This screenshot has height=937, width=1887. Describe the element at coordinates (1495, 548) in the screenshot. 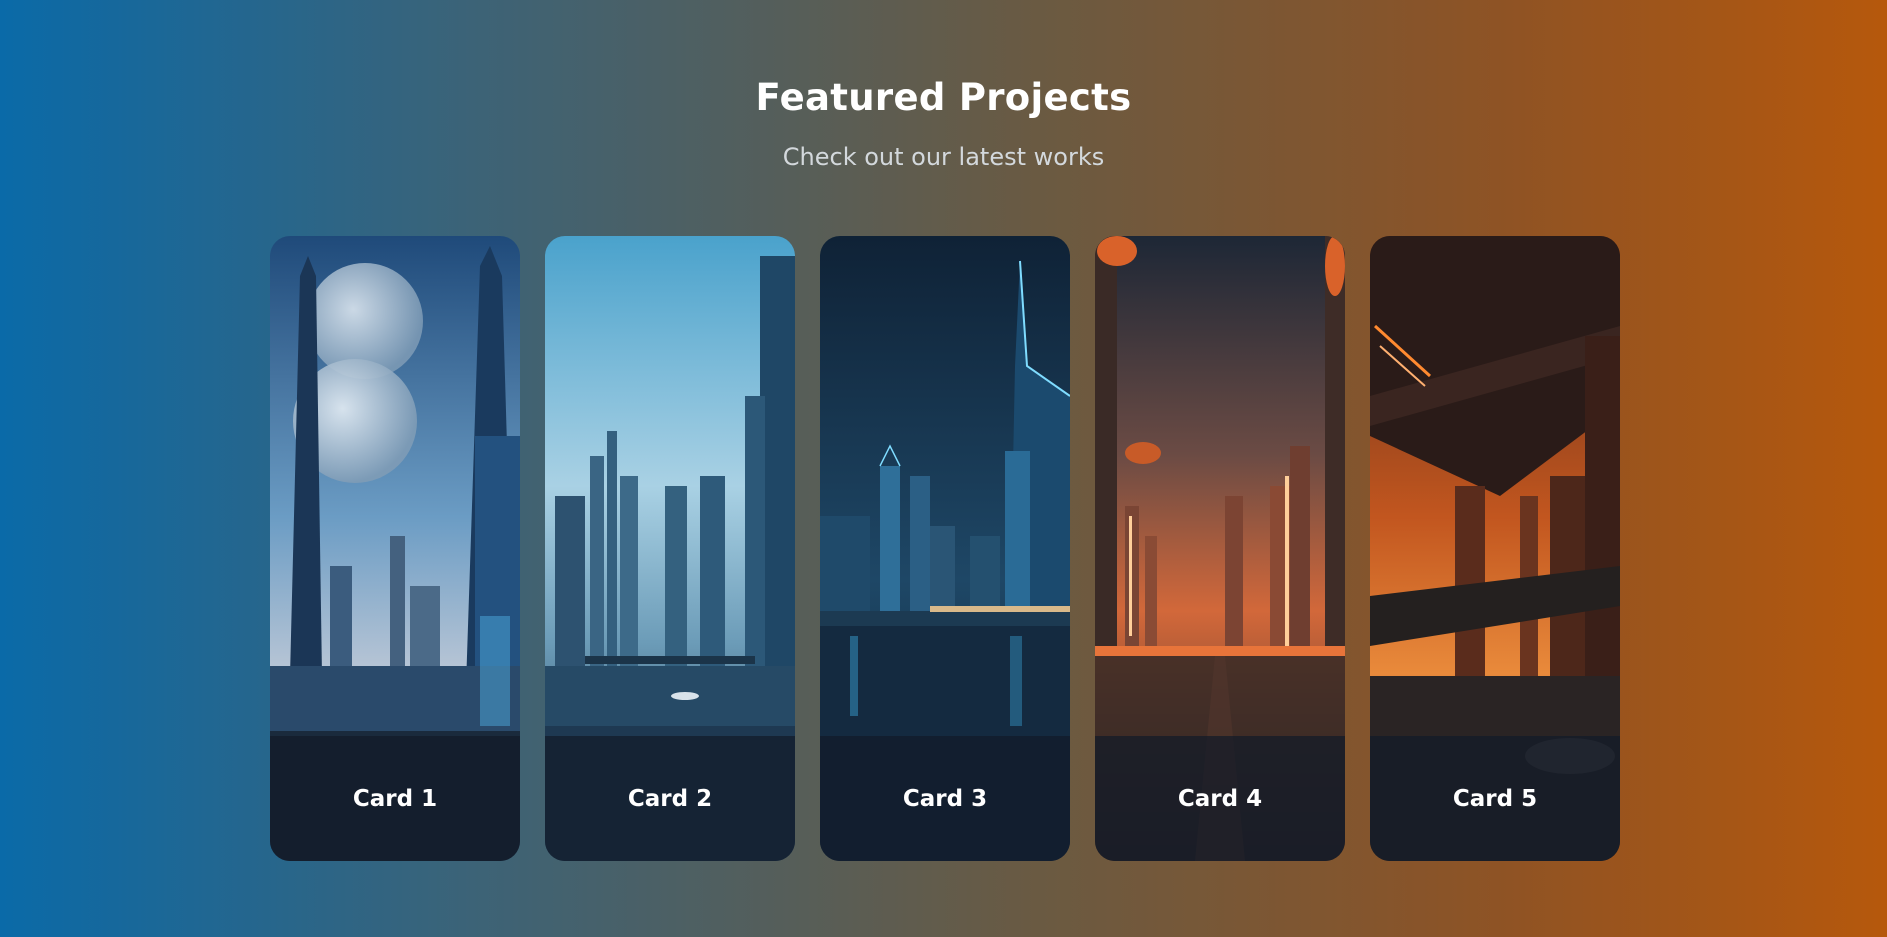

I see `project-card-5: Card 5` at that location.